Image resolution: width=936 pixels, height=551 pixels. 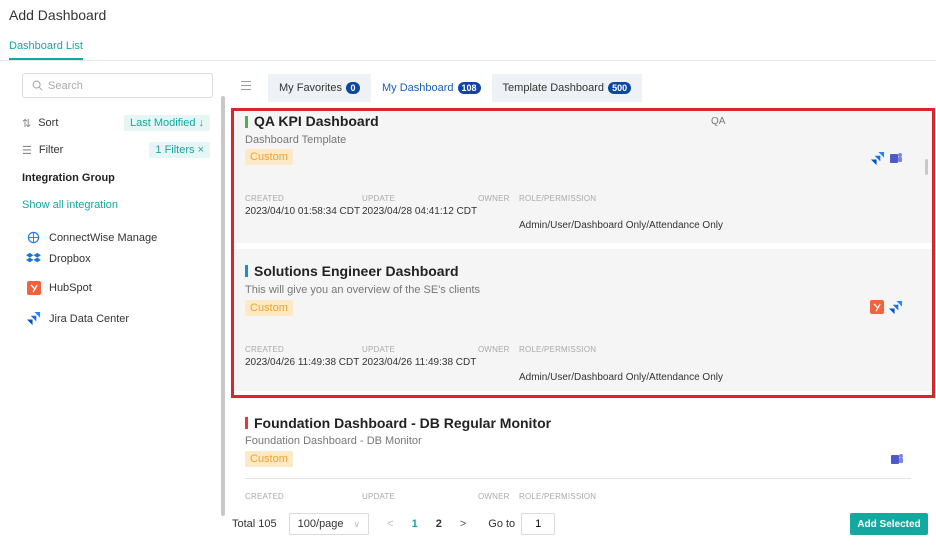 I want to click on filter-icon: ☰, so click(x=27, y=150).